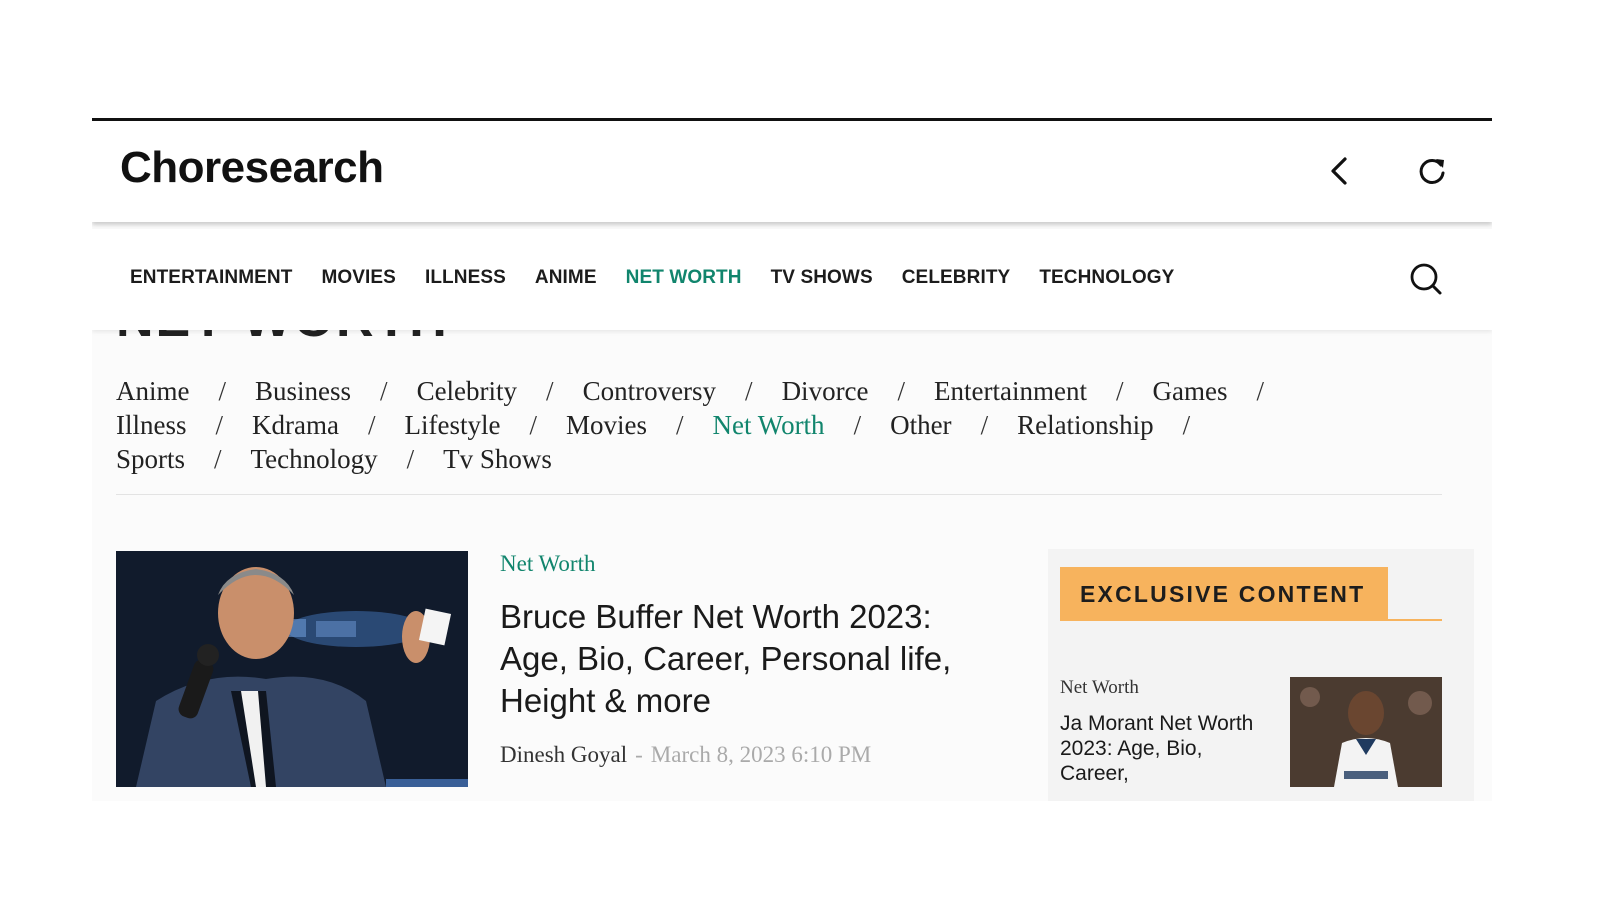 This screenshot has height=900, width=1600. Describe the element at coordinates (453, 425) in the screenshot. I see `category-lifestyle: Lifestyle` at that location.